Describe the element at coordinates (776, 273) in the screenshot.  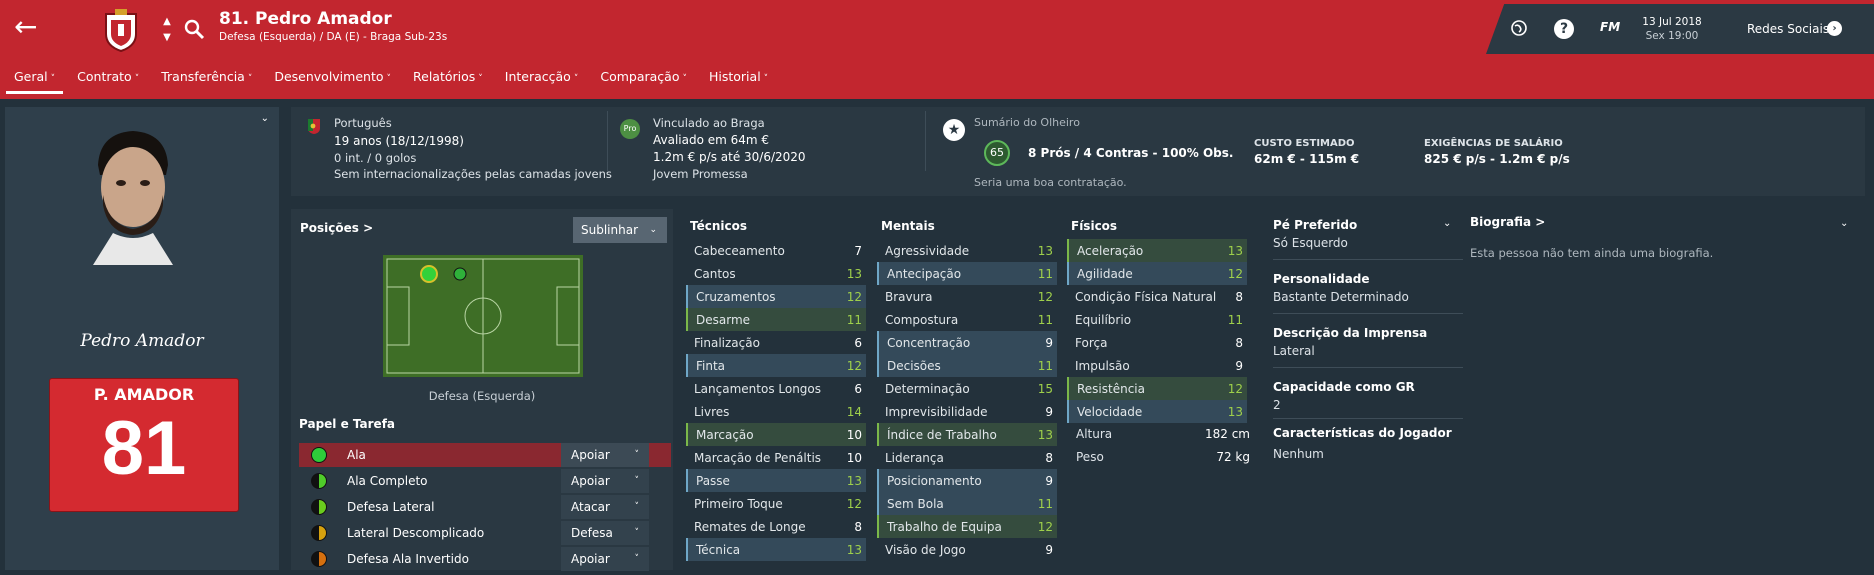
I see `attribute-row: Cantos 13` at that location.